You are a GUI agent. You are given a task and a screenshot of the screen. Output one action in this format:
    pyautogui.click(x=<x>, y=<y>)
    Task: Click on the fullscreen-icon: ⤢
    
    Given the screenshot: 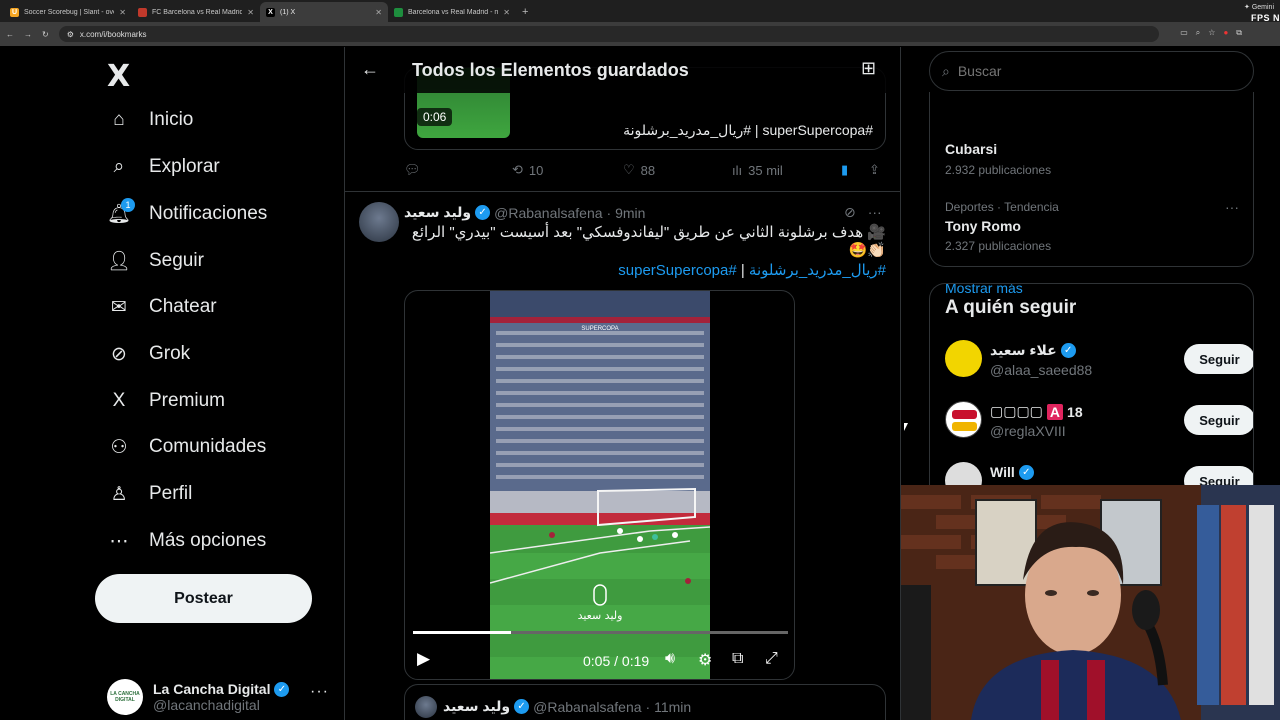 What is the action you would take?
    pyautogui.click(x=771, y=659)
    